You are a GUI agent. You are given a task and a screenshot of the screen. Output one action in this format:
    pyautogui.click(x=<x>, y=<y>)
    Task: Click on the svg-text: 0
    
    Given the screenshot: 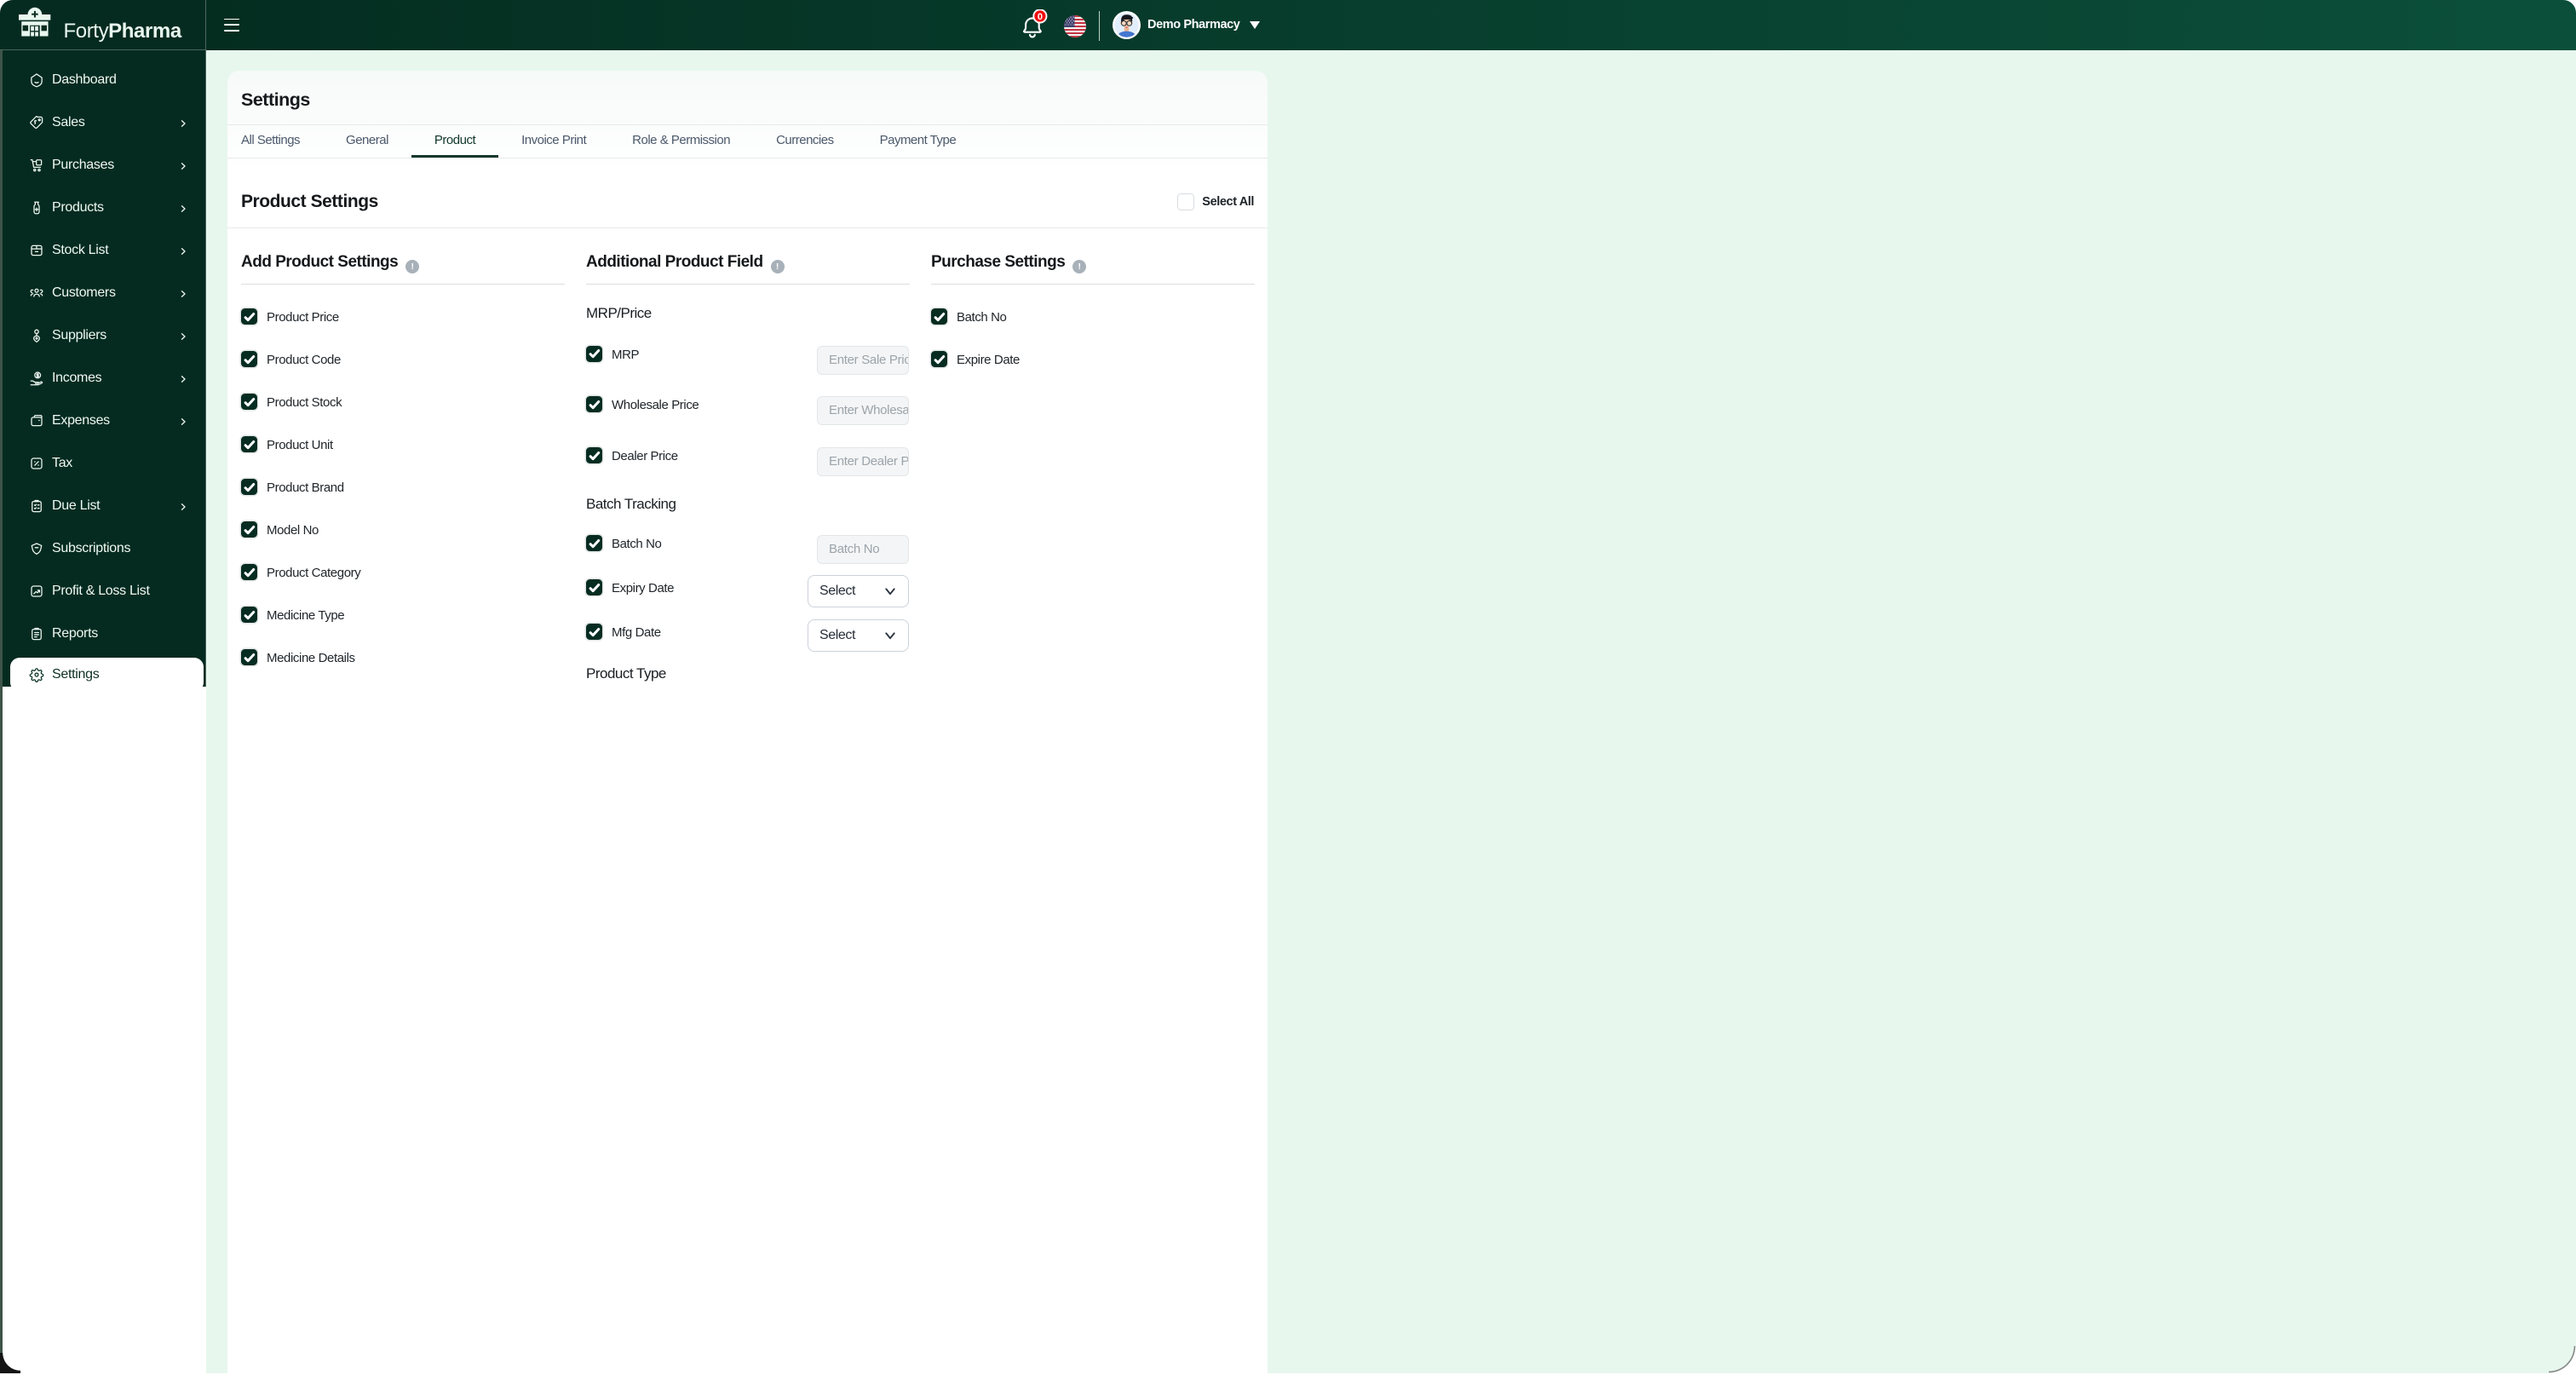 What is the action you would take?
    pyautogui.click(x=1040, y=17)
    